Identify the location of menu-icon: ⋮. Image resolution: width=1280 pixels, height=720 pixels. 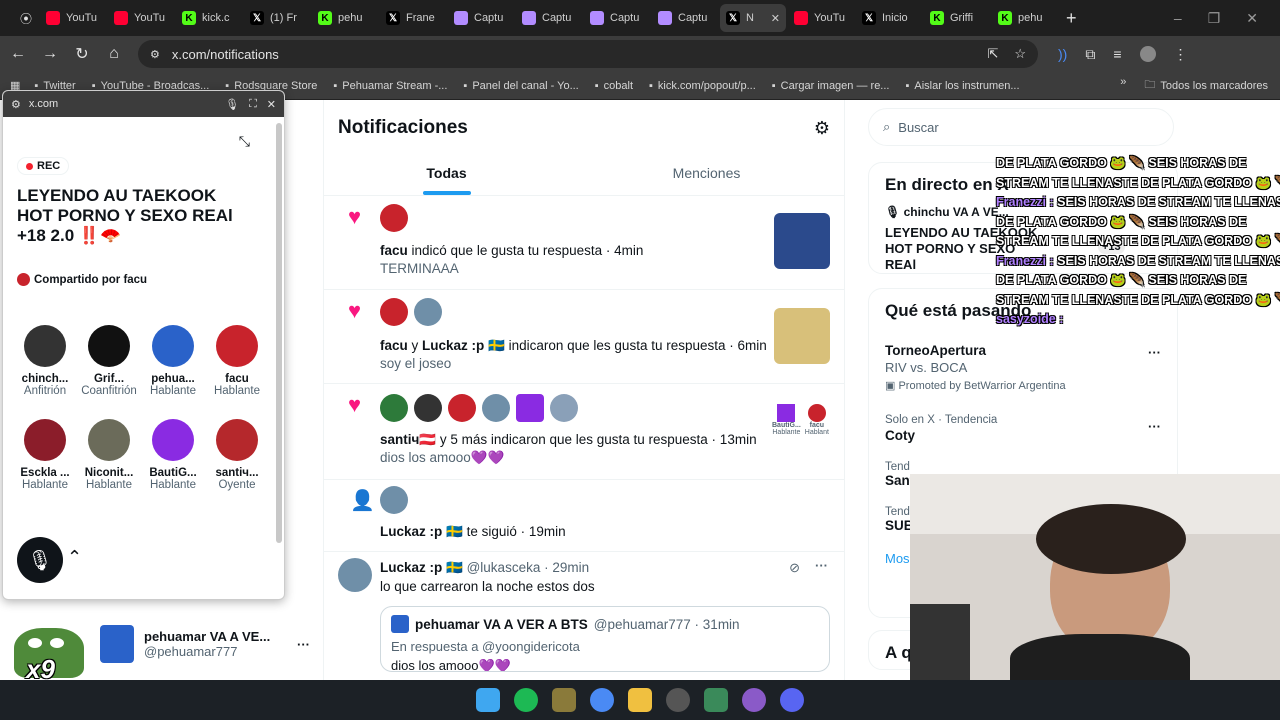
(1181, 54).